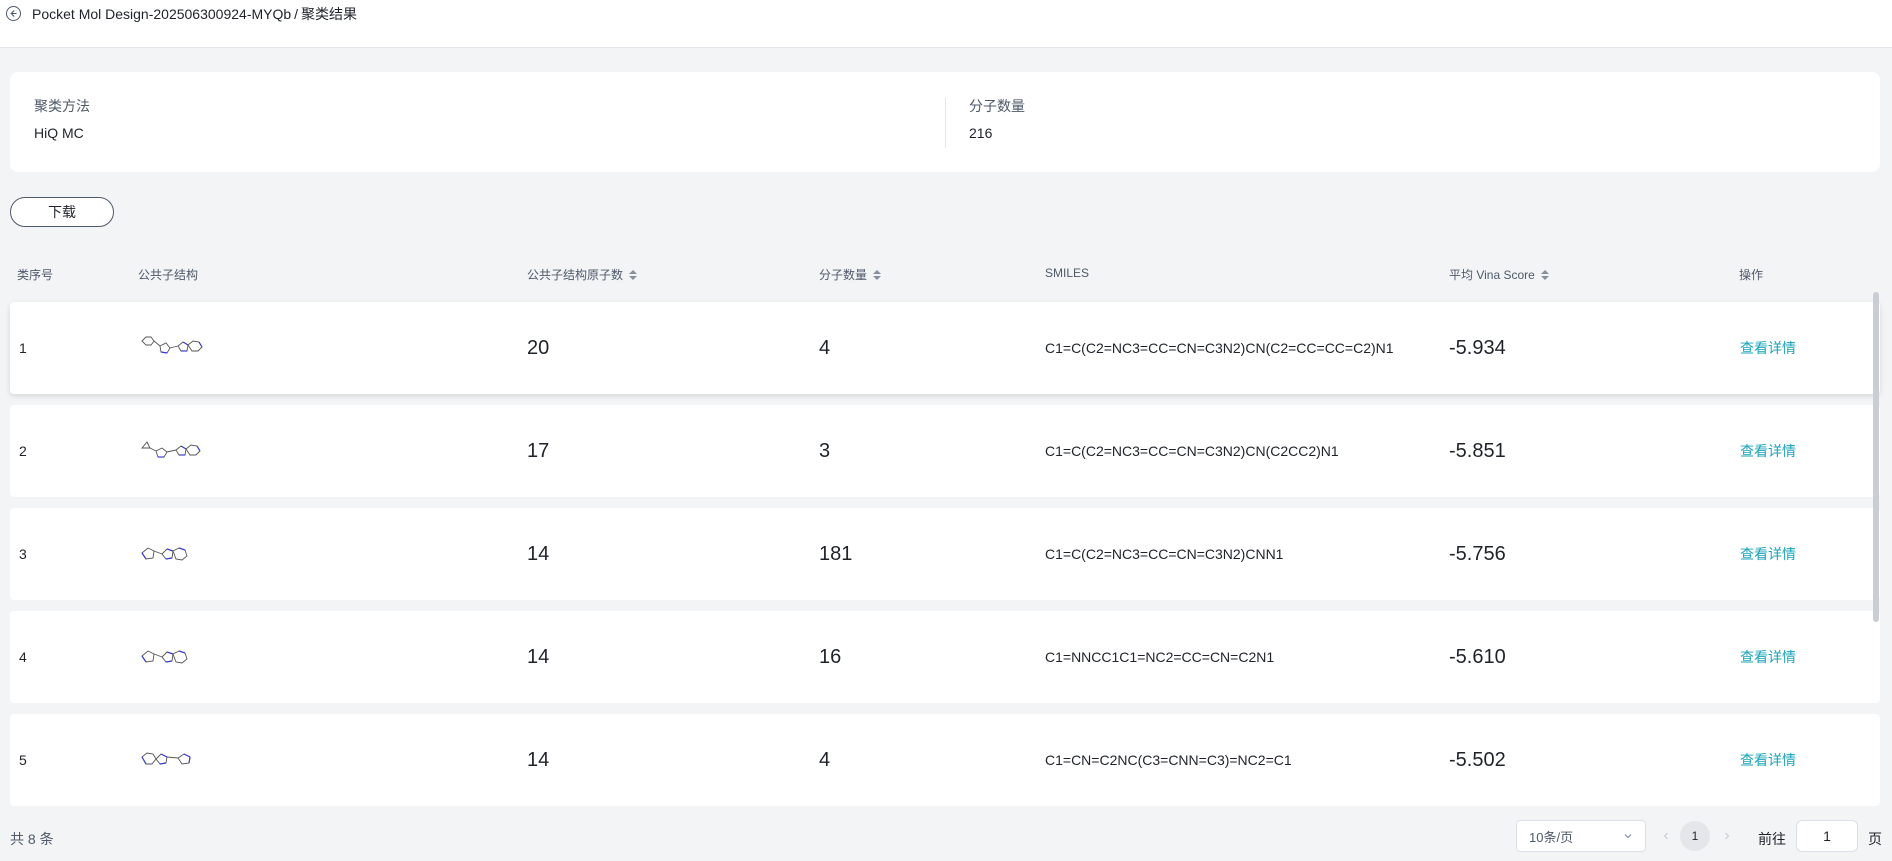 This screenshot has height=861, width=1892. Describe the element at coordinates (1168, 760) in the screenshot. I see `cell-smiles: C1=CN=C2NC(C3=CNN=C3)=NC2=C1` at that location.